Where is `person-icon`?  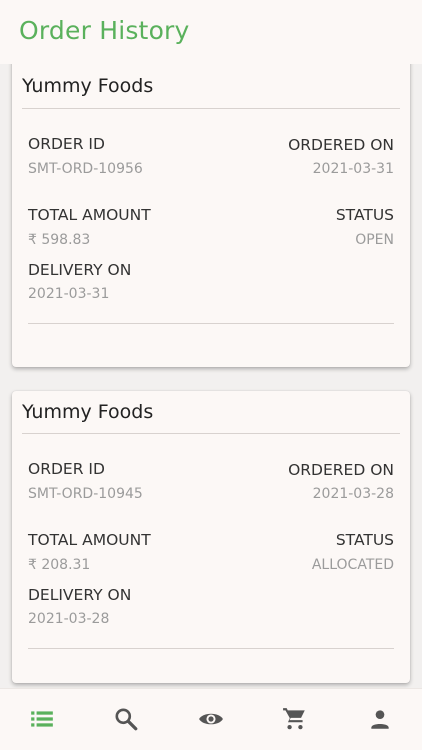 person-icon is located at coordinates (380, 719).